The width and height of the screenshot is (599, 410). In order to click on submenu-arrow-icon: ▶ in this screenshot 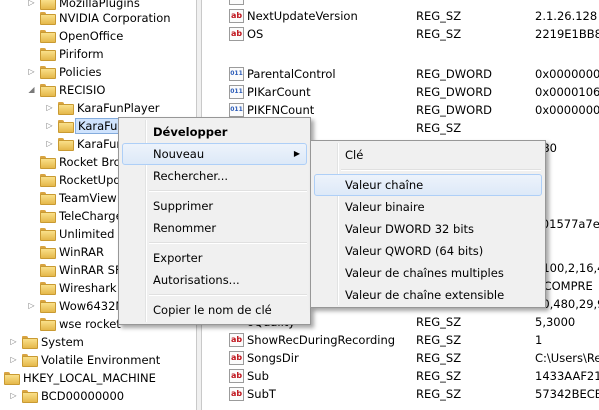, I will do `click(296, 153)`.